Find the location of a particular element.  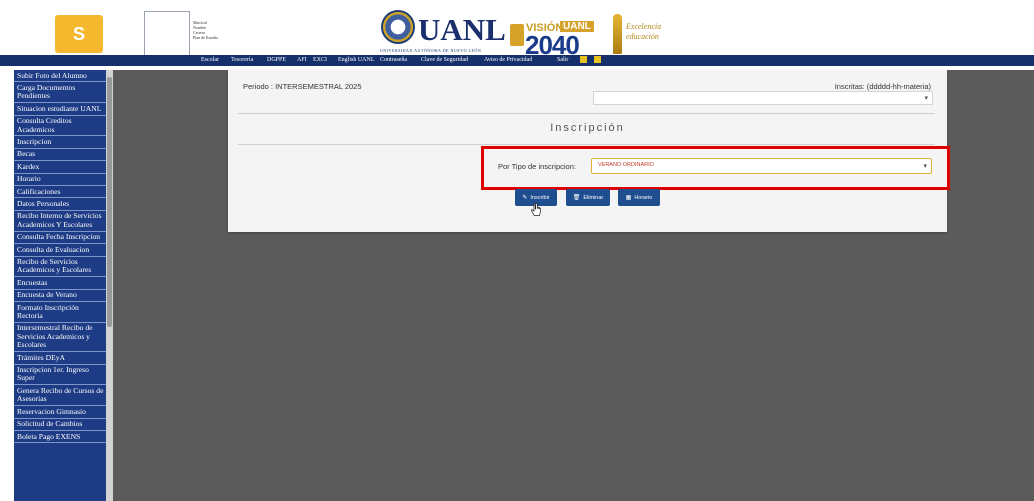

hand-cursor-icon is located at coordinates (535, 209).